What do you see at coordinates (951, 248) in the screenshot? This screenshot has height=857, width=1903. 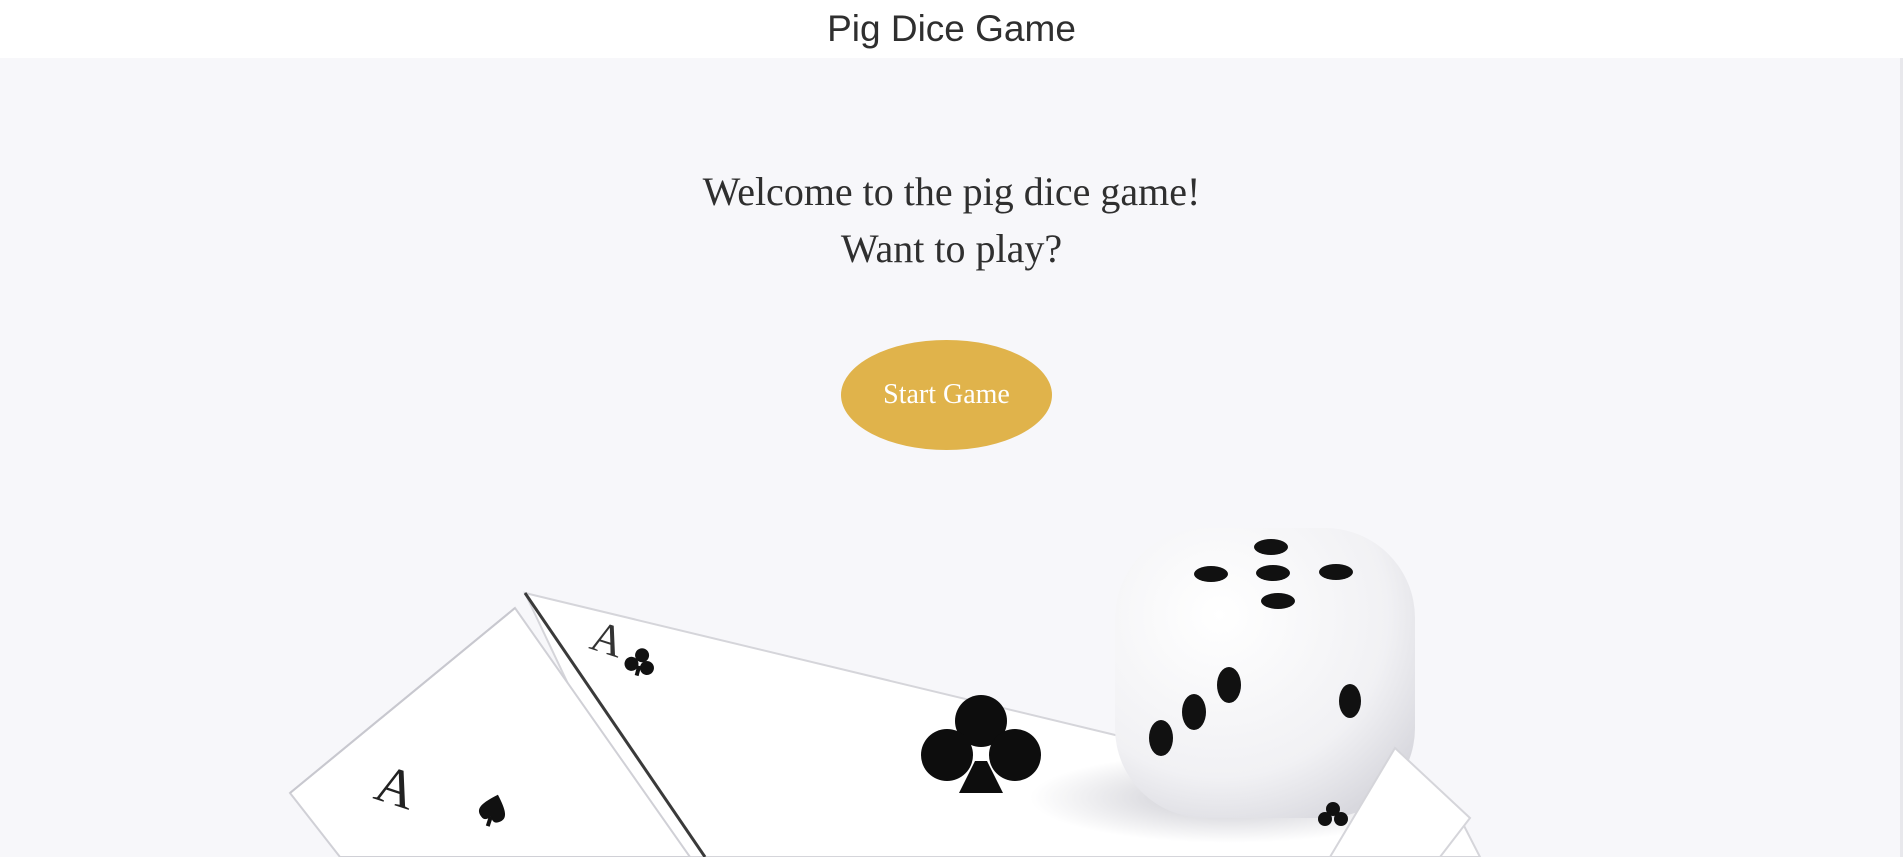 I see `question-line: Want to play?` at bounding box center [951, 248].